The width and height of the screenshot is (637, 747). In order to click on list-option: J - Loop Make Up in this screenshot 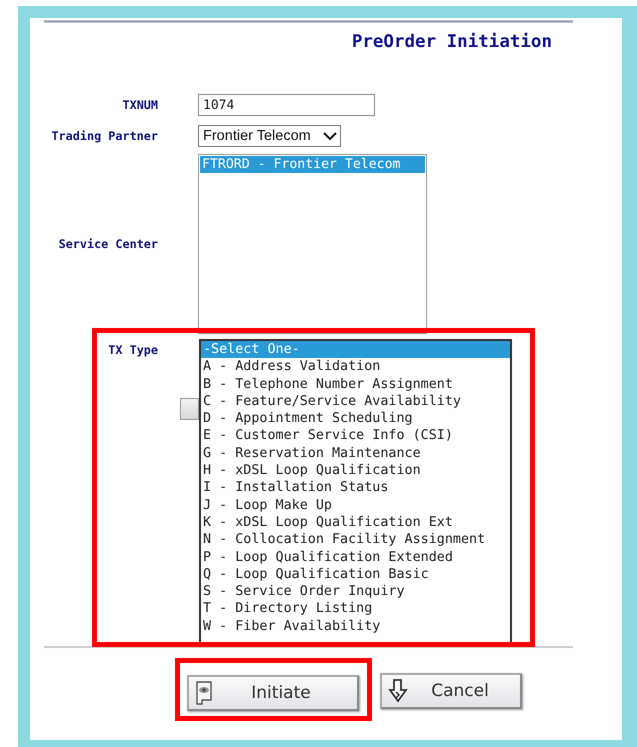, I will do `click(355, 505)`.